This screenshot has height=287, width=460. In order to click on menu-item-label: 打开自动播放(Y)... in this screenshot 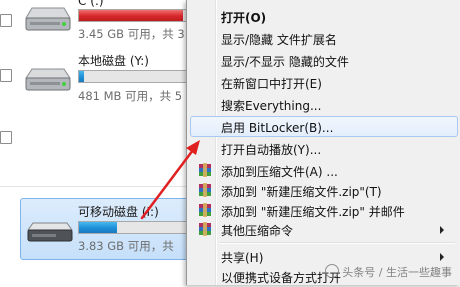, I will do `click(271, 150)`.